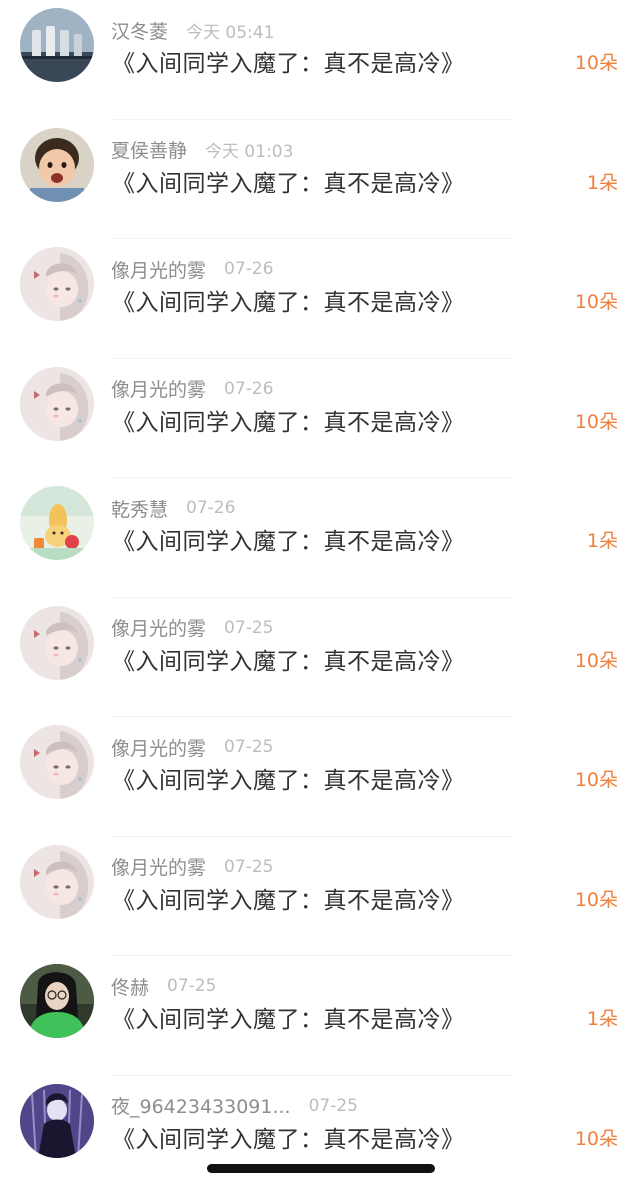 Image resolution: width=640 pixels, height=1195 pixels. I want to click on username: 佟赫, so click(130, 986).